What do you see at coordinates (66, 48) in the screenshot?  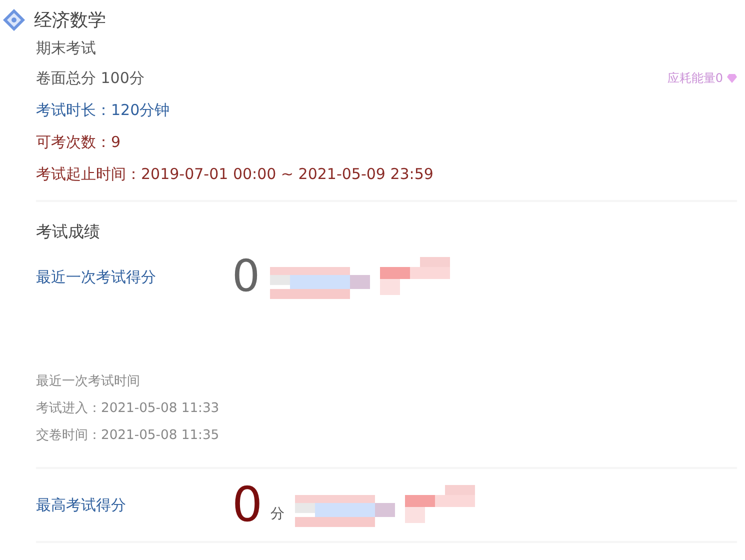 I see `exam-name: 期末考试` at bounding box center [66, 48].